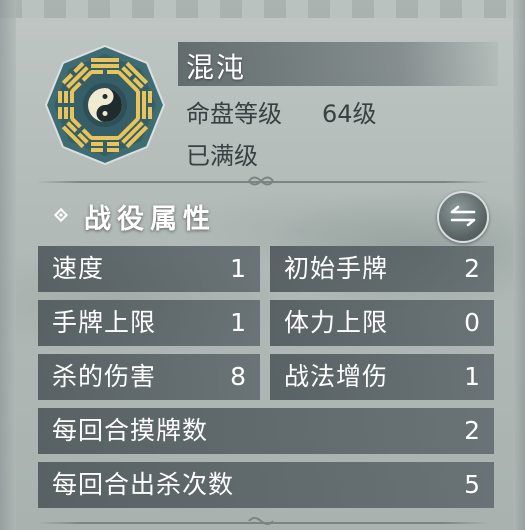 Image resolution: width=525 pixels, height=530 pixels. Describe the element at coordinates (262, 9) in the screenshot. I see `top-frame-border` at that location.